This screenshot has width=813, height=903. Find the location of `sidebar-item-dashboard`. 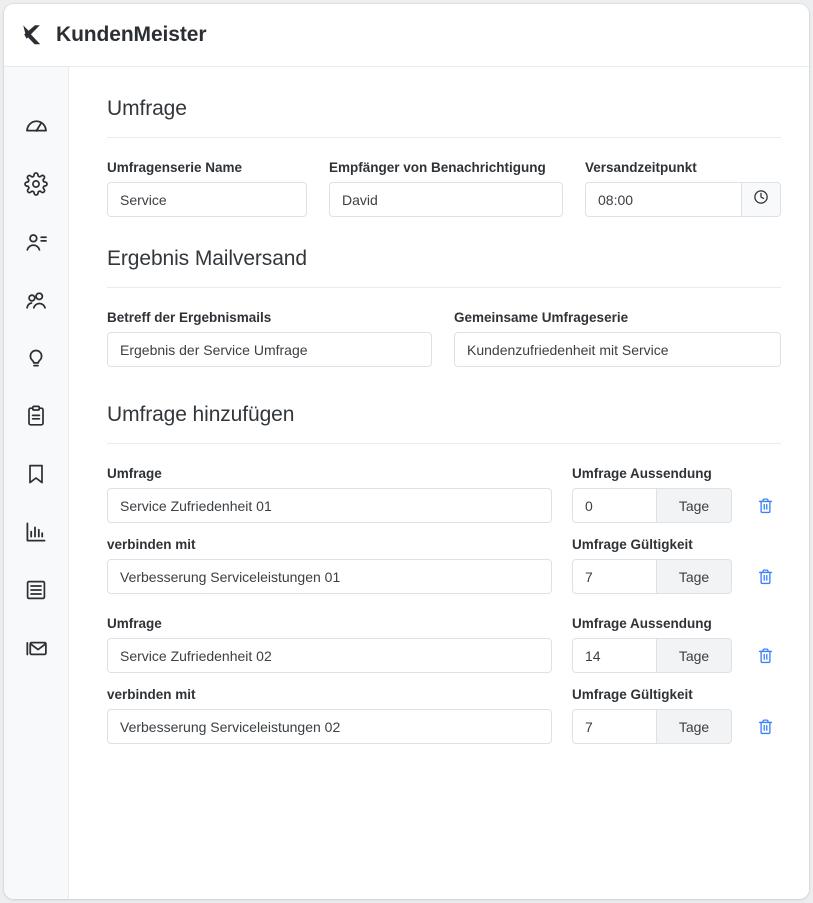

sidebar-item-dashboard is located at coordinates (36, 126).